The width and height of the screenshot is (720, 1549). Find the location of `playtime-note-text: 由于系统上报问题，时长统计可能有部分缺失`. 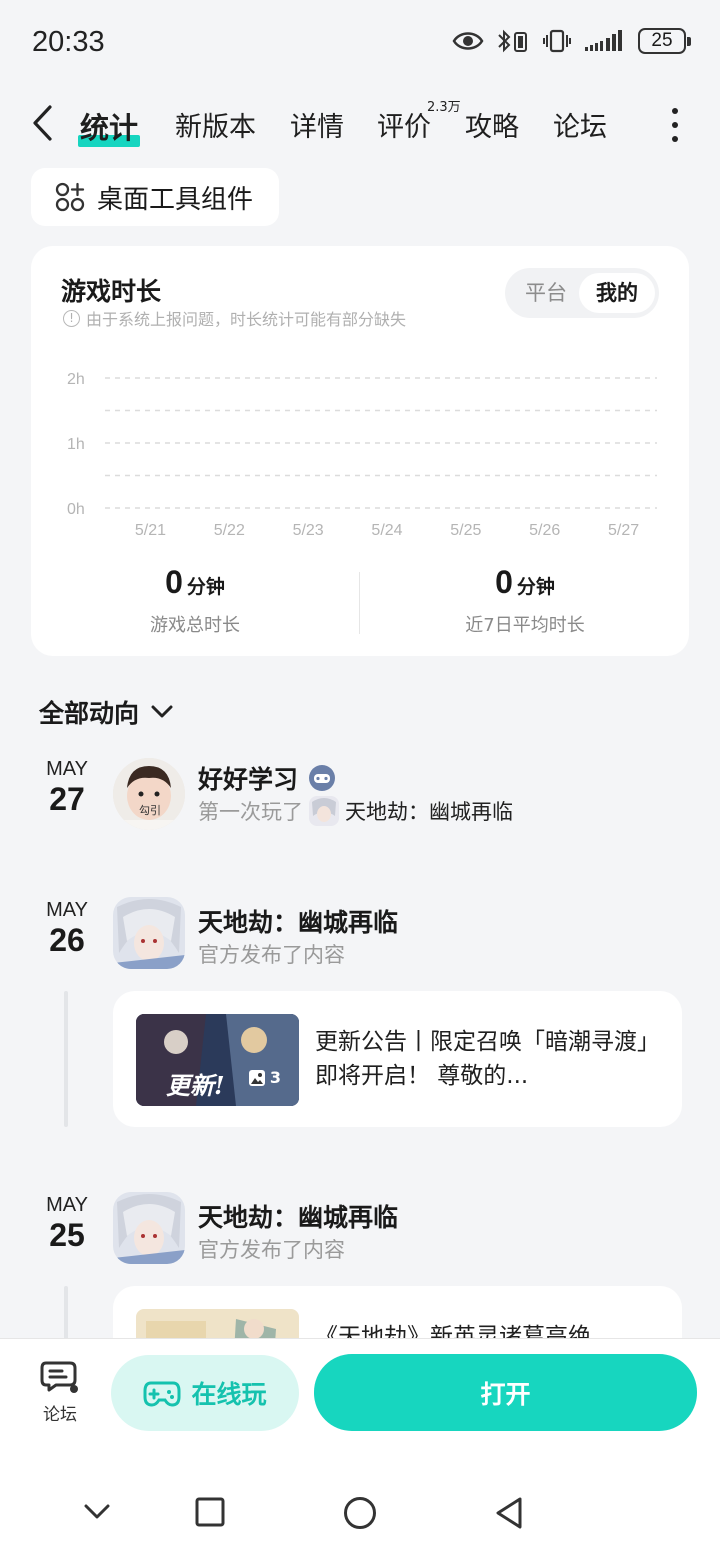

playtime-note-text: 由于系统上报问题，时长统计可能有部分缺失 is located at coordinates (246, 319).